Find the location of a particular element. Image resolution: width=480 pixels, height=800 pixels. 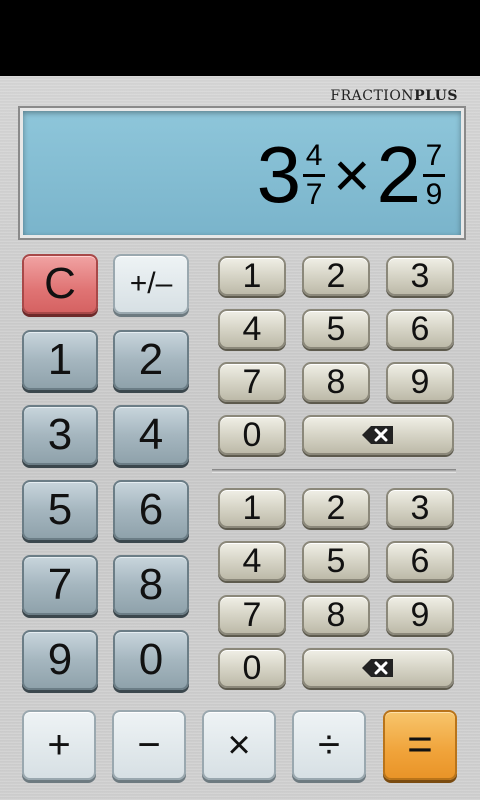

denominator-6-button: 6 is located at coordinates (420, 561).